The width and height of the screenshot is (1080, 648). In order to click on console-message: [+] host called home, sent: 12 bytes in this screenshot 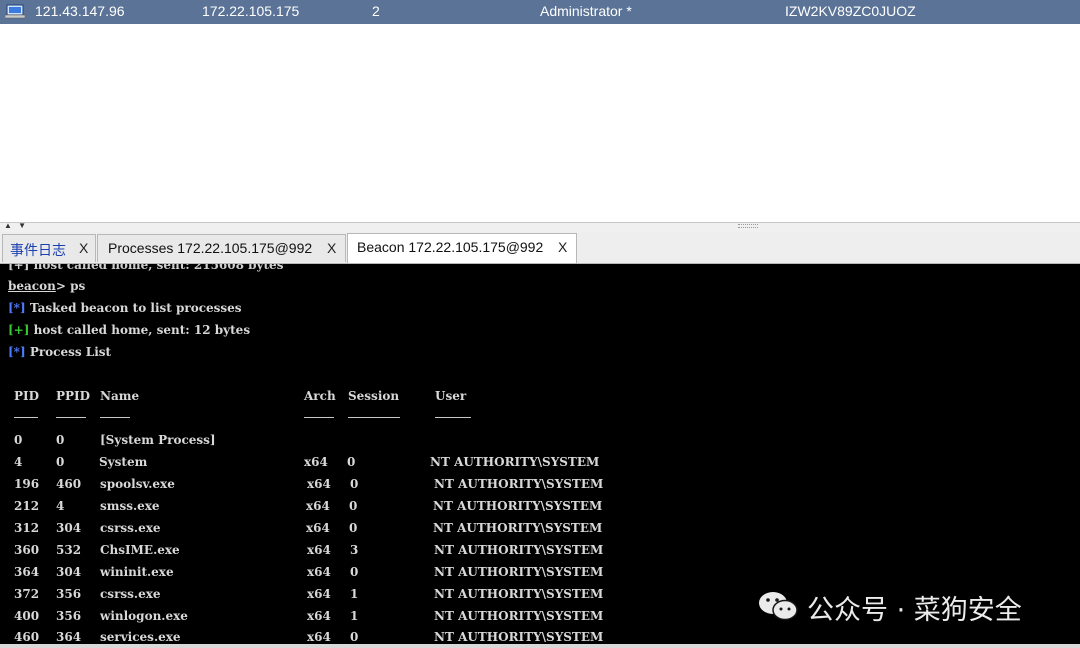, I will do `click(129, 330)`.